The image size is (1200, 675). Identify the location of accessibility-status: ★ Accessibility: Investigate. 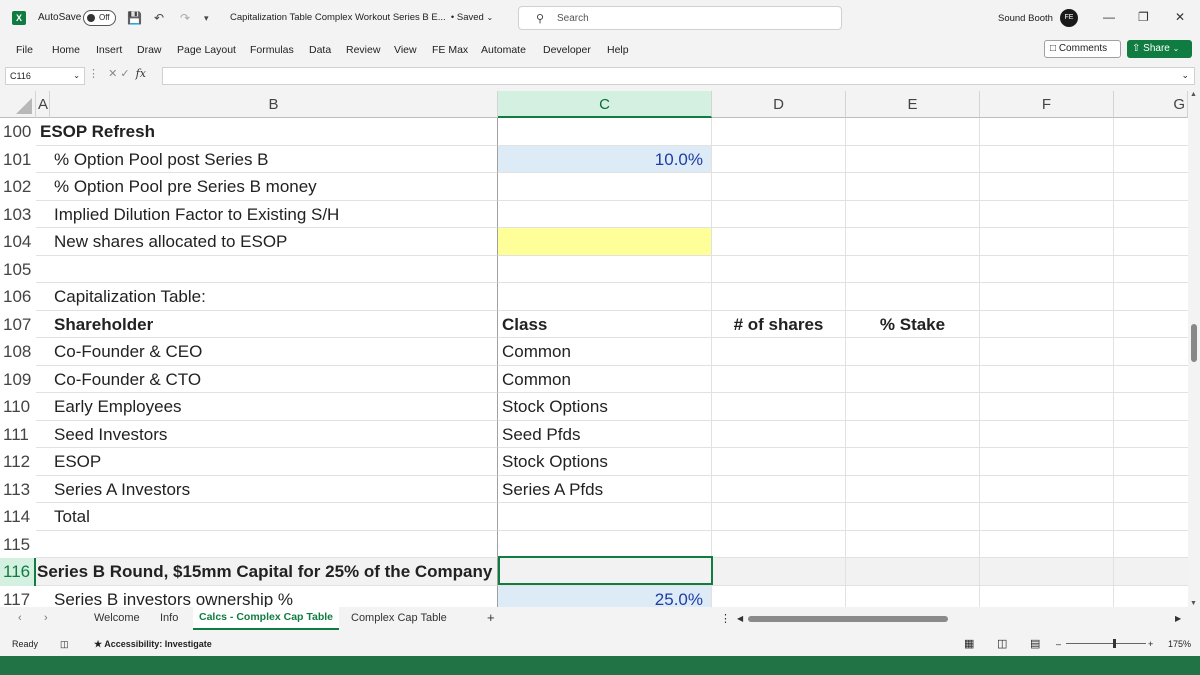
(153, 644).